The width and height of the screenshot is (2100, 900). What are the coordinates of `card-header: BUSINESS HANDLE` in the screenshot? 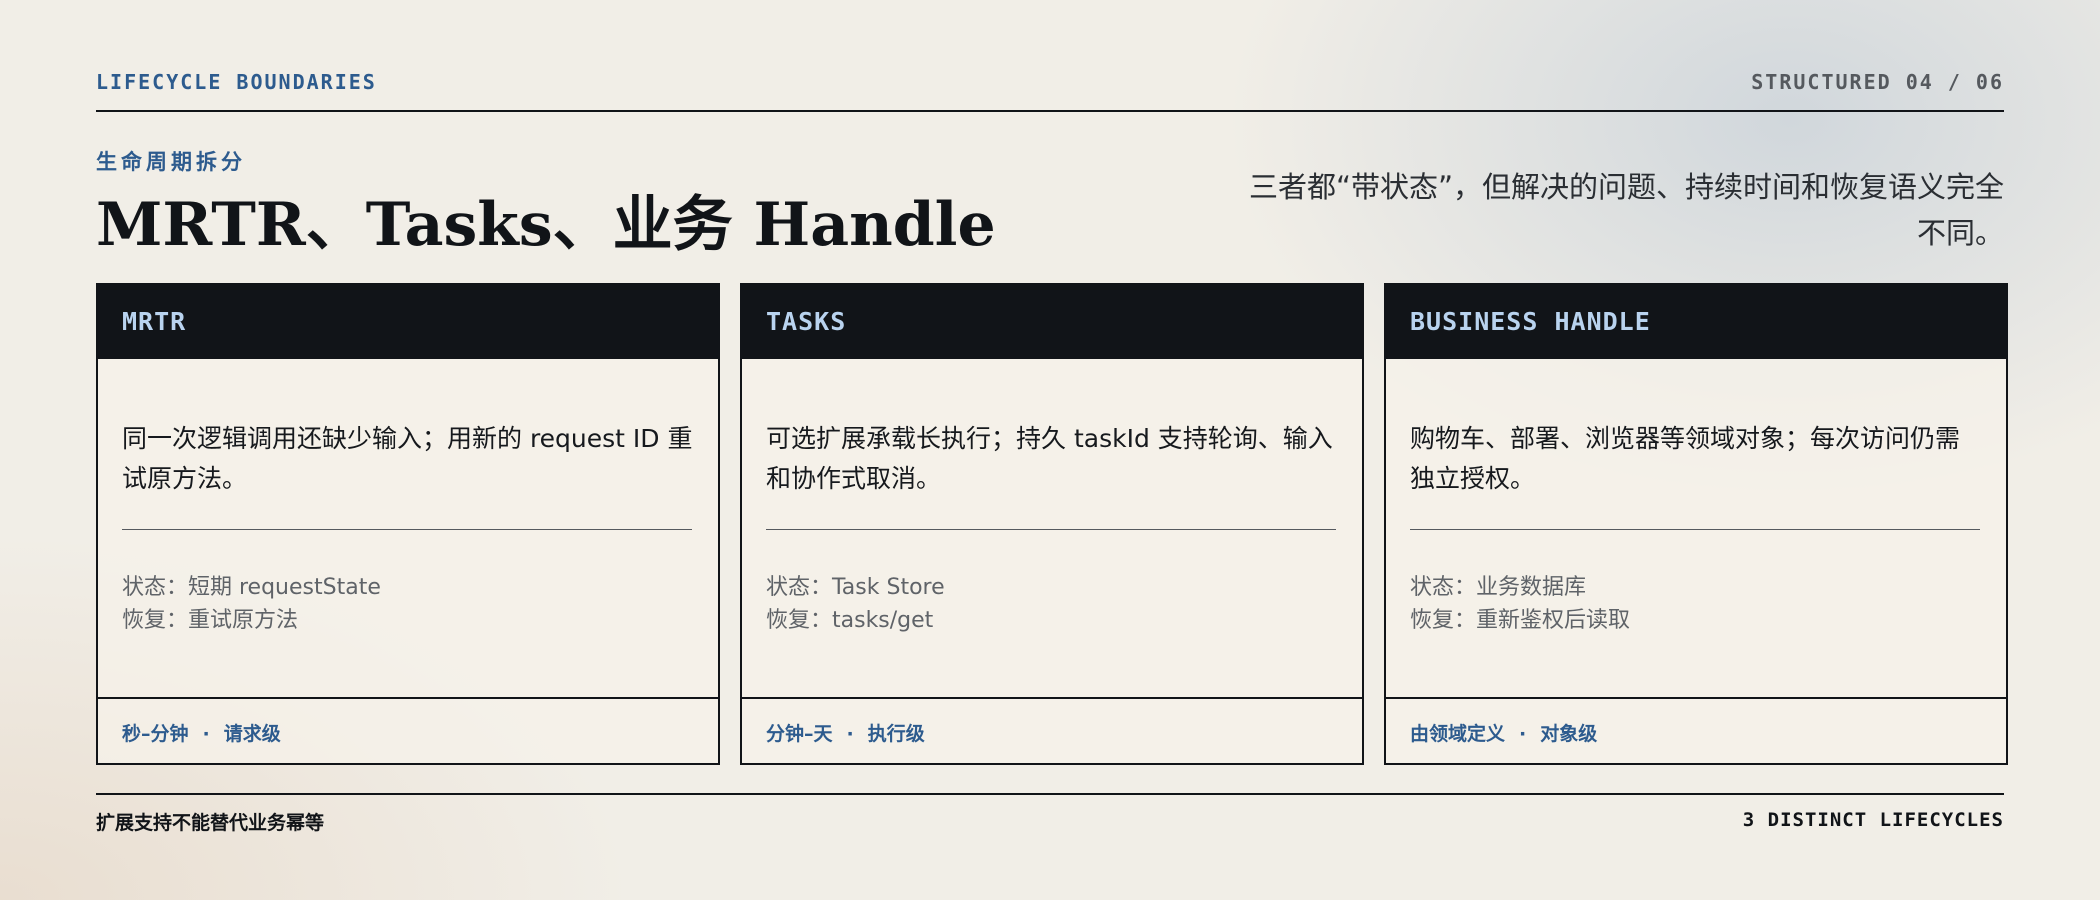 It's located at (1696, 322).